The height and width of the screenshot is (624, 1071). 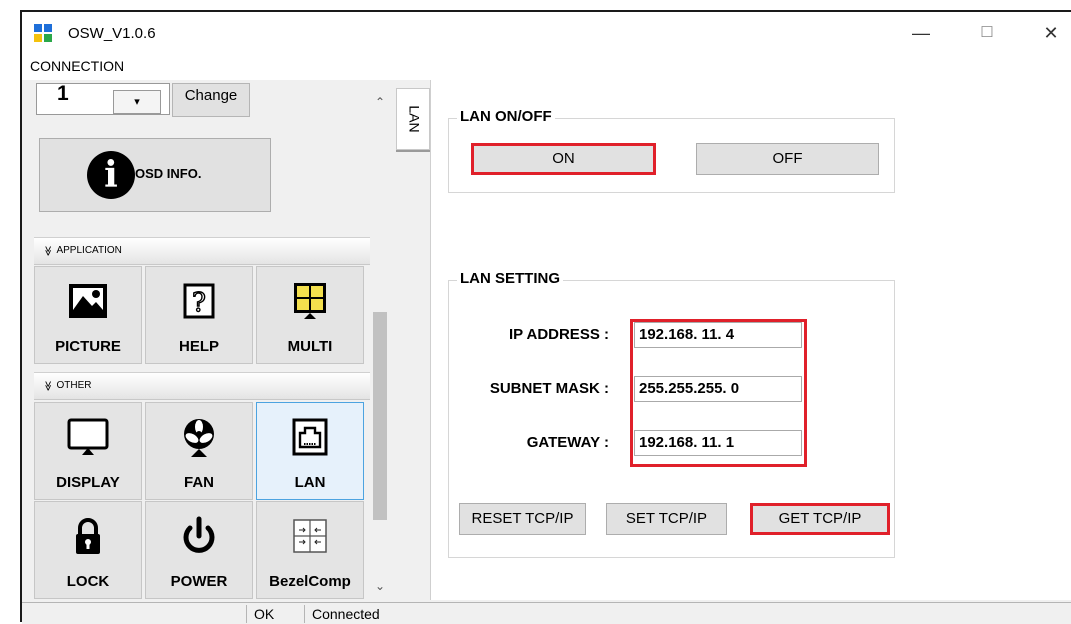 I want to click on gateway-field: 192.168. 11. 1, so click(x=718, y=443).